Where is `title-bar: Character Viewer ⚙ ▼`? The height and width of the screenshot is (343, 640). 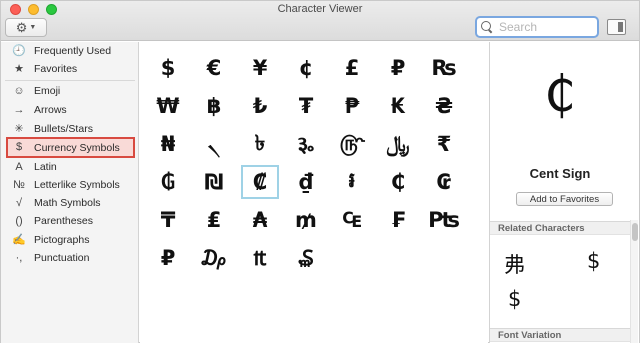 title-bar: Character Viewer ⚙ ▼ is located at coordinates (320, 21).